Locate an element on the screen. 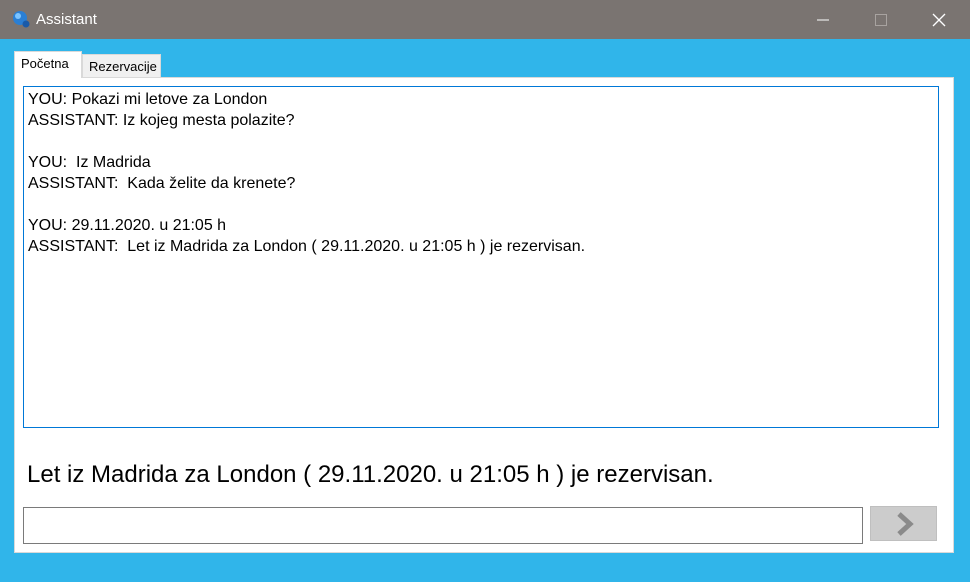 Image resolution: width=970 pixels, height=582 pixels. maximize-icon is located at coordinates (881, 20).